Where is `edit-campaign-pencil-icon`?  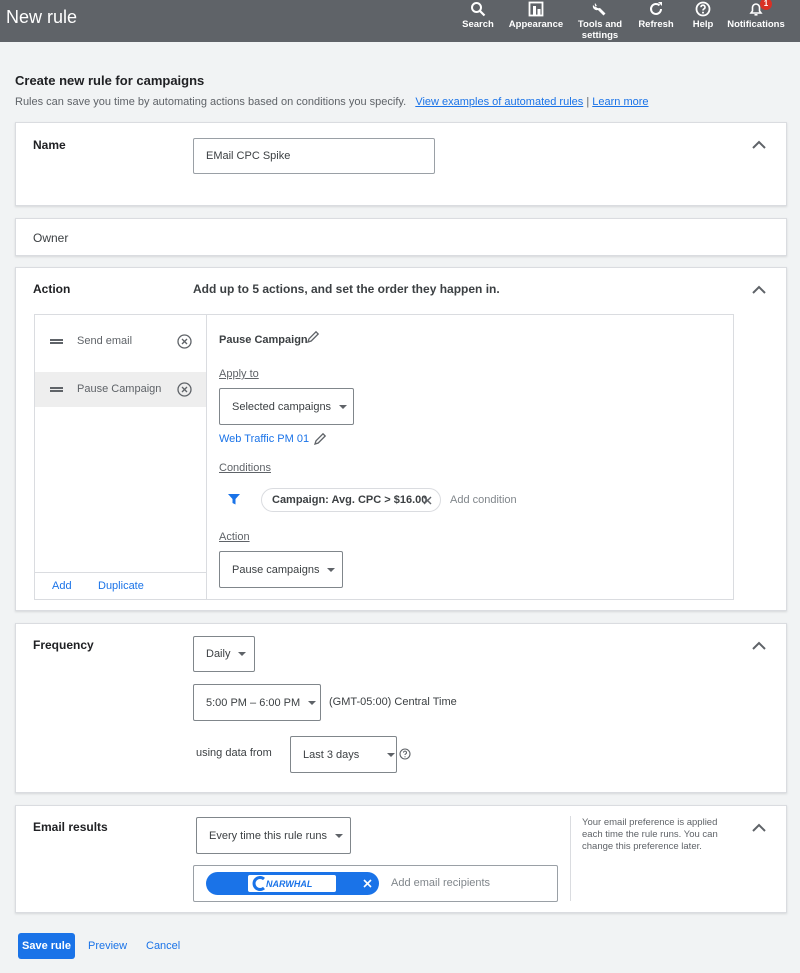 edit-campaign-pencil-icon is located at coordinates (320, 439).